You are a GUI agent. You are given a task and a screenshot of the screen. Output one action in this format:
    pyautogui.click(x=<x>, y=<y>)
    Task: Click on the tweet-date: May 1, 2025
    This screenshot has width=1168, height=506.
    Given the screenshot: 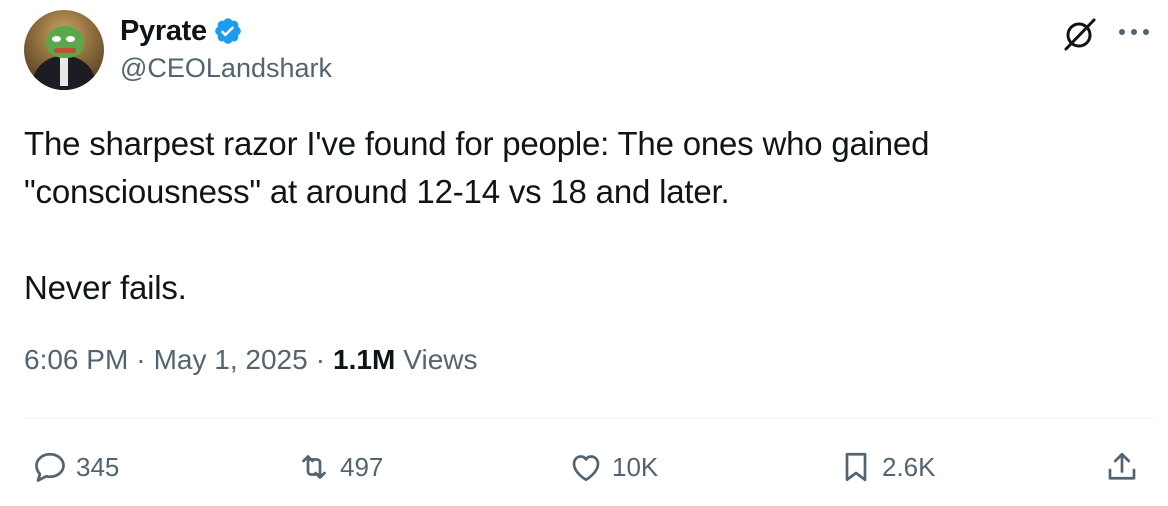 What is the action you would take?
    pyautogui.click(x=231, y=360)
    